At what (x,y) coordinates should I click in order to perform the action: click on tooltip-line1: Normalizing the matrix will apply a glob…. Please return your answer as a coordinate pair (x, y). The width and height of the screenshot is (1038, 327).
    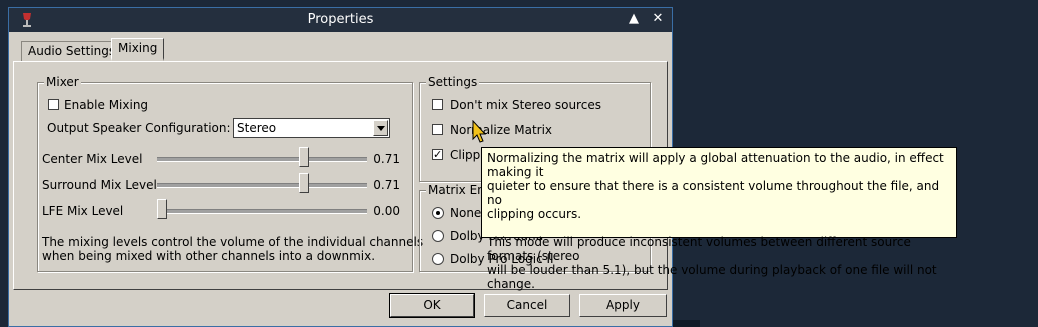
    Looking at the image, I should click on (715, 165).